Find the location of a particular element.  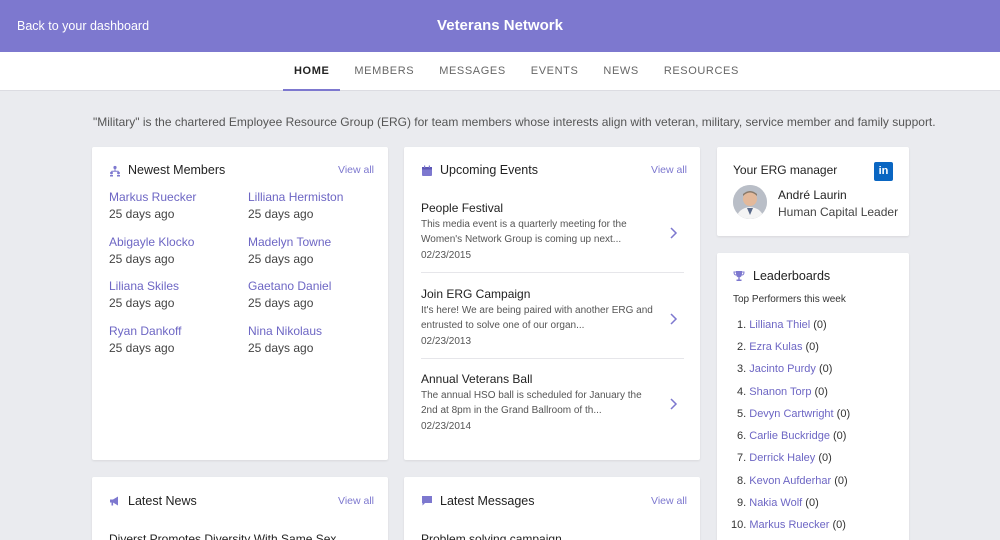

latest-messages-title: Latest Messages is located at coordinates (487, 501).